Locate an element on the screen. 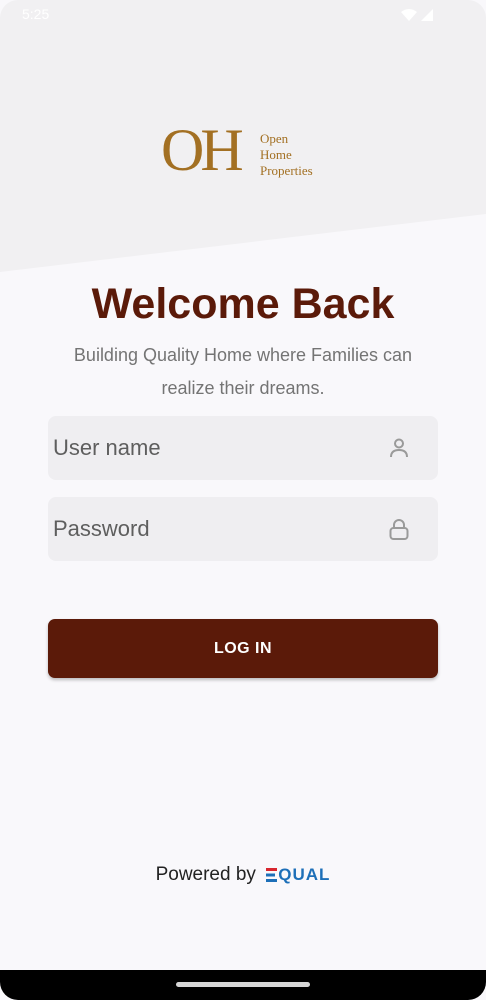 The width and height of the screenshot is (486, 1000). equal-brand-logo: EQUAL is located at coordinates (298, 875).